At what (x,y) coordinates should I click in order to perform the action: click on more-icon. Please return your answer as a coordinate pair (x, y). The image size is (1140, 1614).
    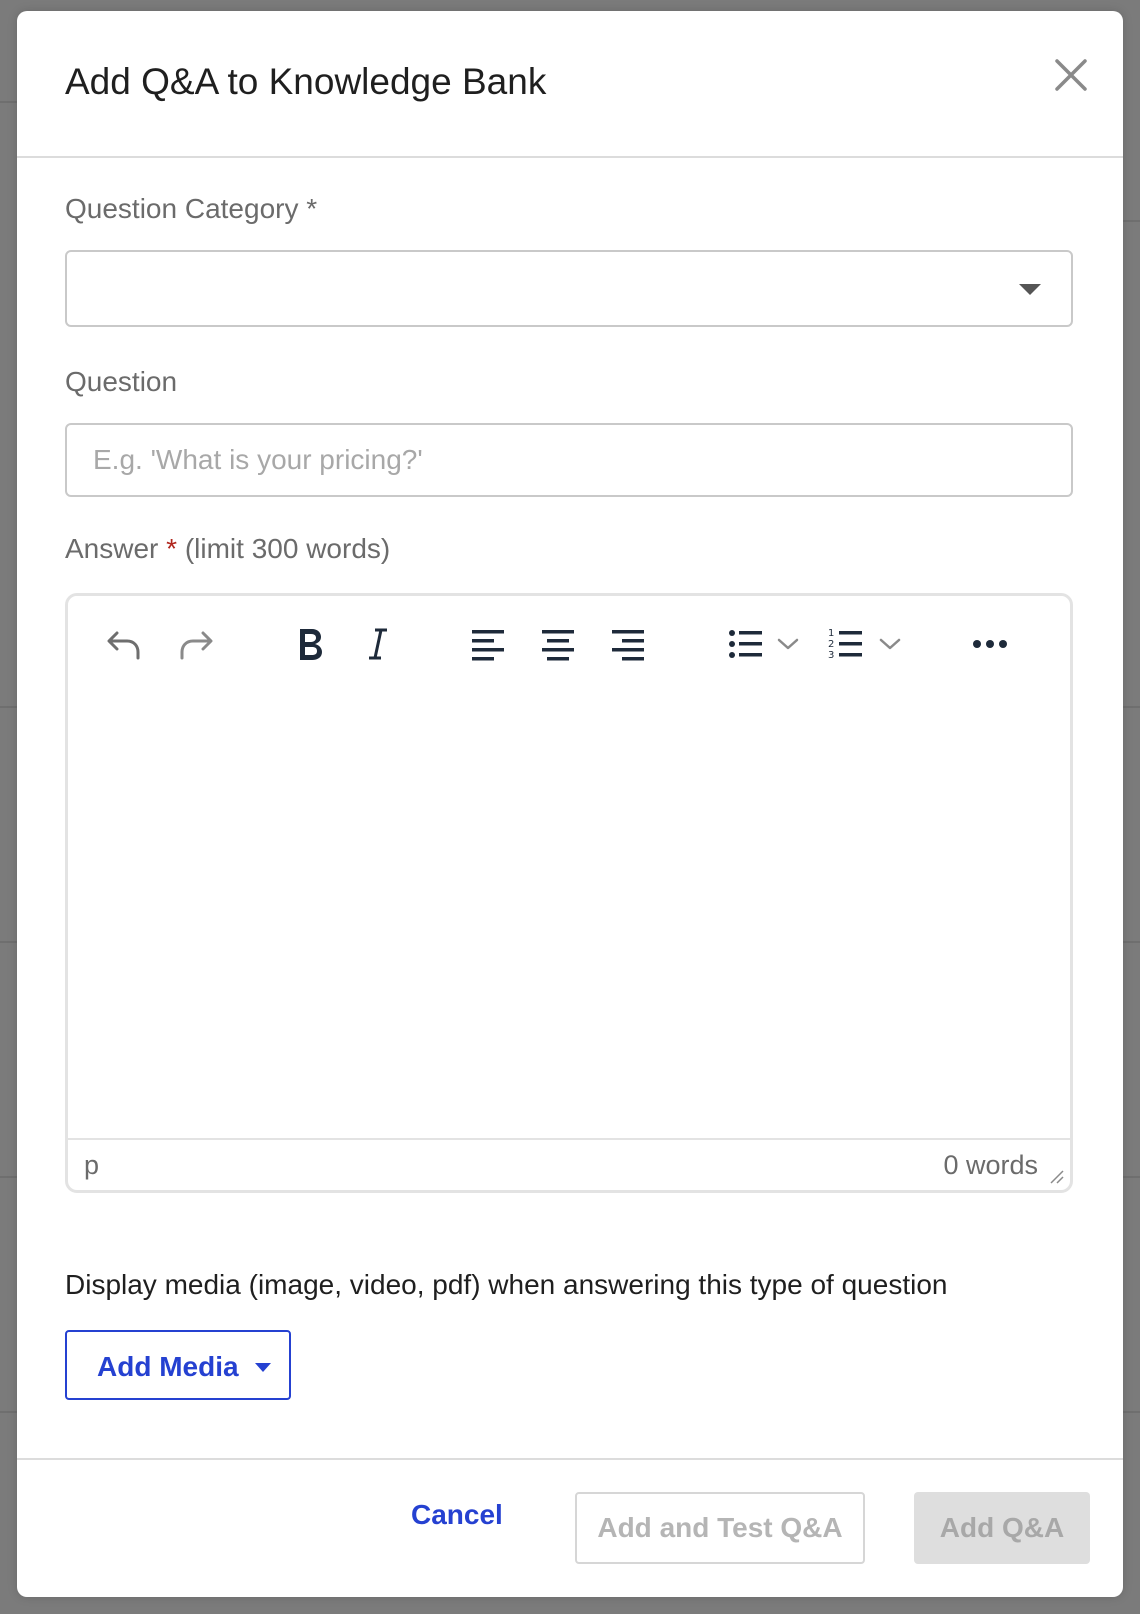
    Looking at the image, I should click on (990, 644).